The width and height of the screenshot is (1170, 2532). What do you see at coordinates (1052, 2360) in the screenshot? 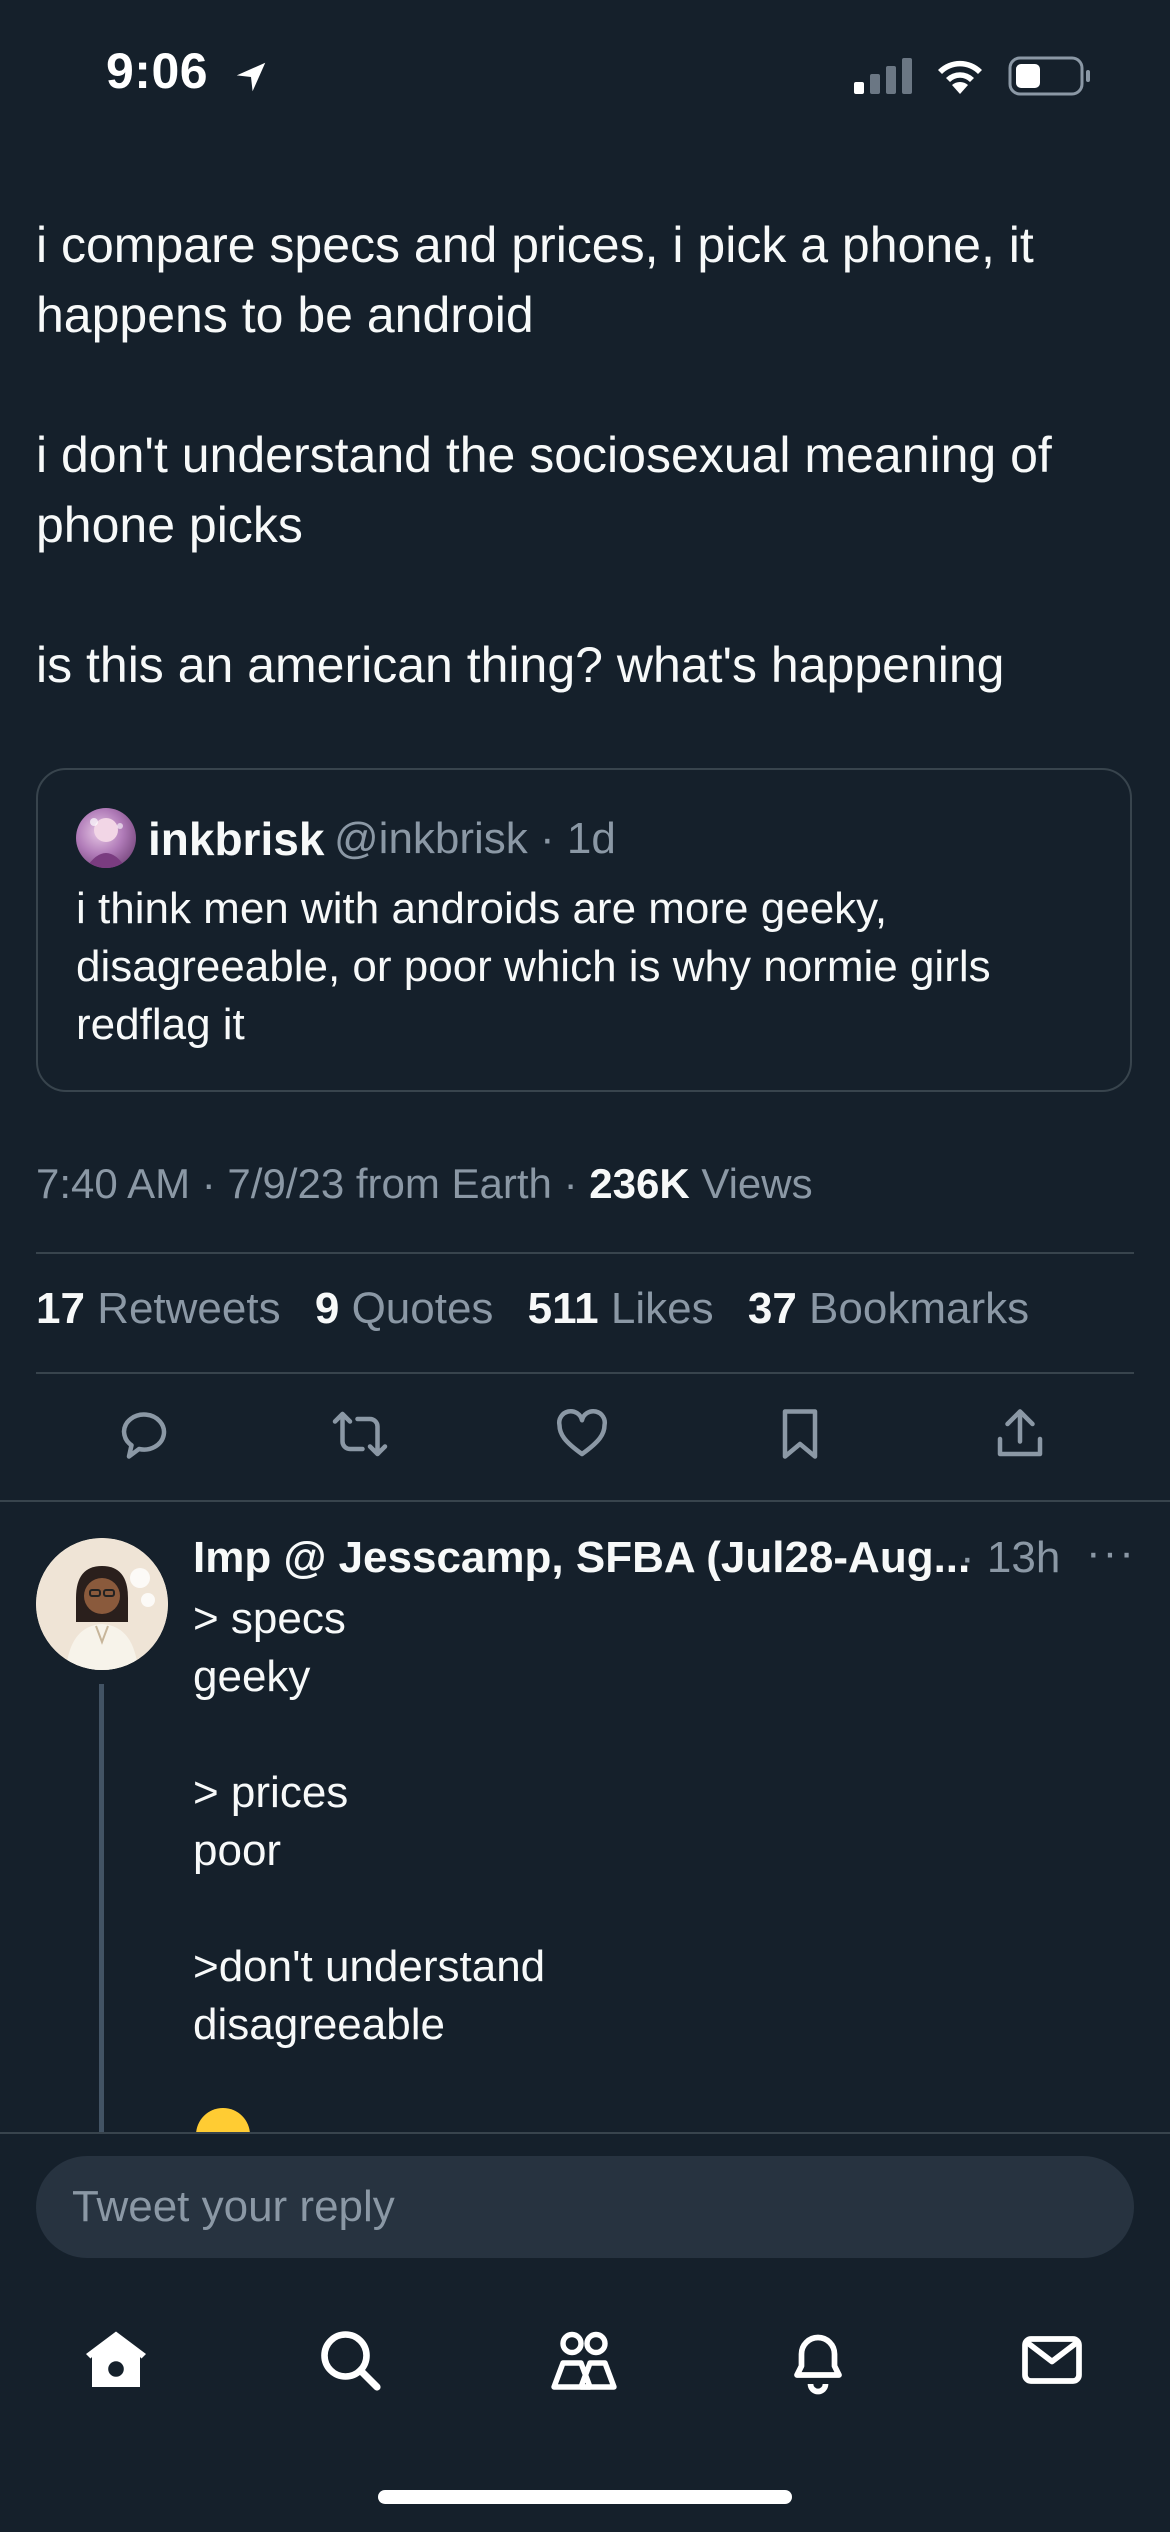
I see `messages-envelope-icon` at bounding box center [1052, 2360].